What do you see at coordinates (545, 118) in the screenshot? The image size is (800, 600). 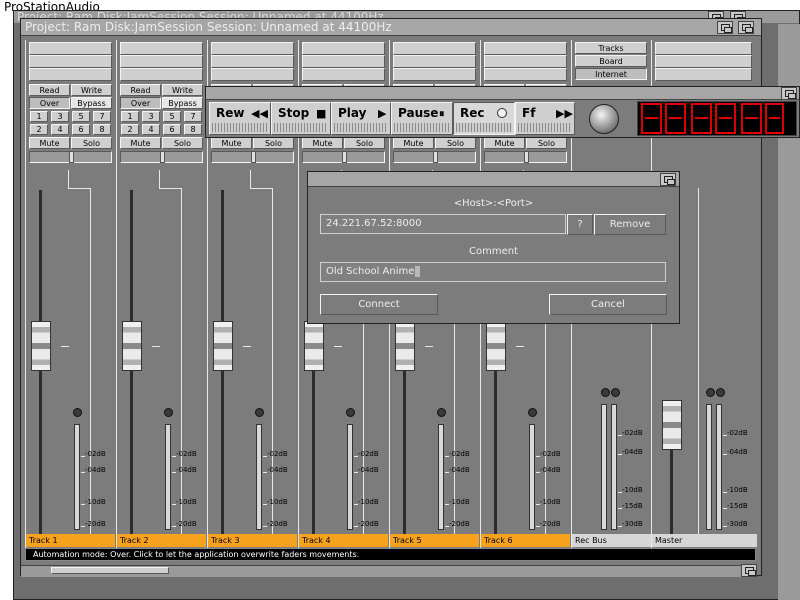 I see `fast-forward-button: Ff ▶▶` at bounding box center [545, 118].